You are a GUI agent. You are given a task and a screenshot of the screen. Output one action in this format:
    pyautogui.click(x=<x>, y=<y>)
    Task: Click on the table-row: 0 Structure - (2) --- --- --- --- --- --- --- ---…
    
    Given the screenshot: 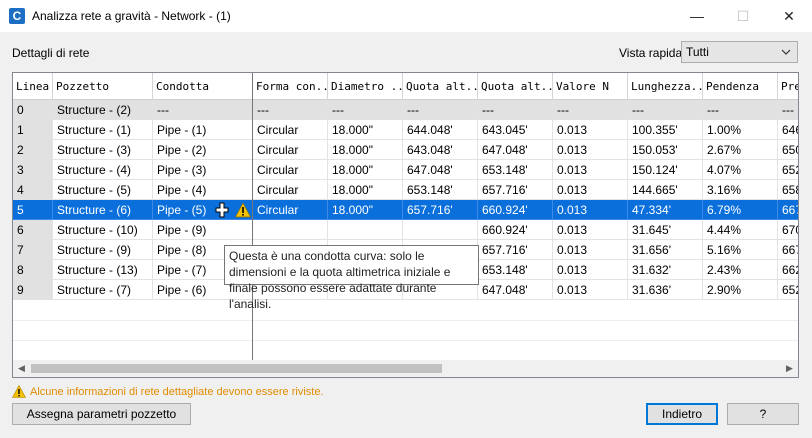 What is the action you would take?
    pyautogui.click(x=405, y=110)
    